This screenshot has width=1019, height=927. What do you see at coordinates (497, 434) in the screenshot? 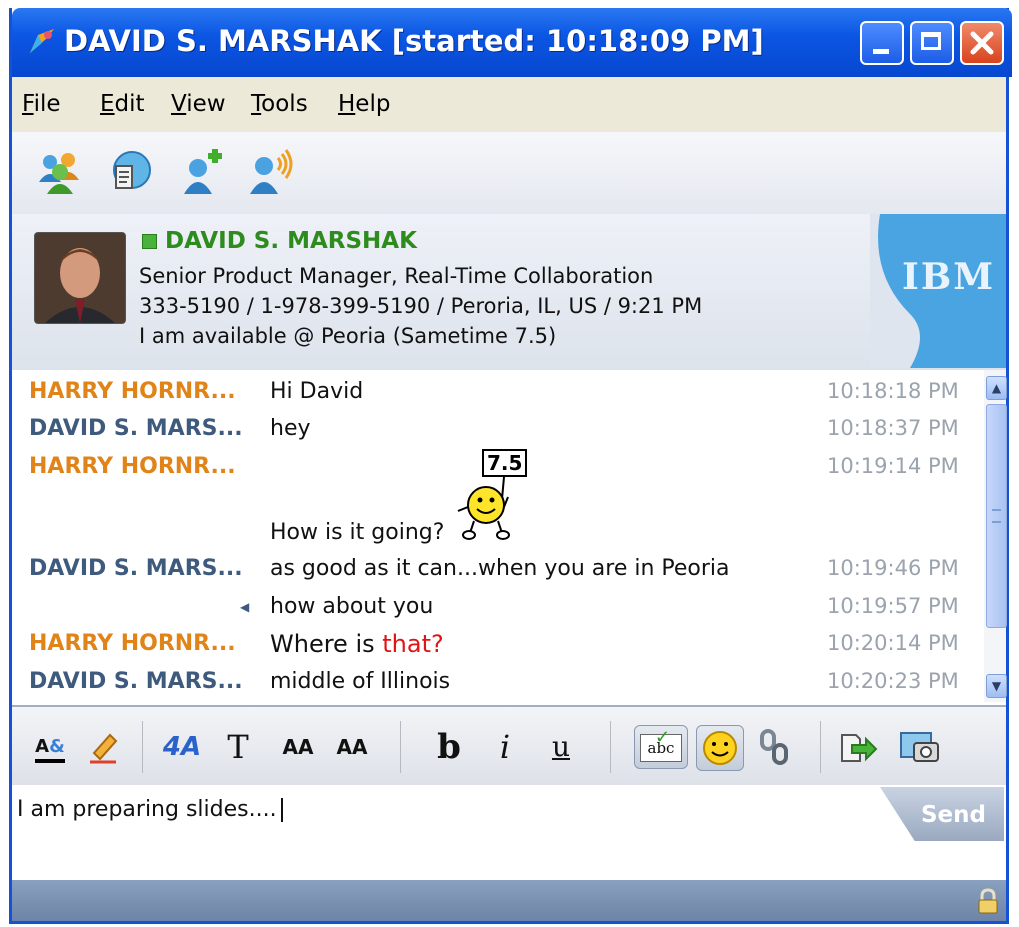
I see `message-row: DAVID S. MARS... hey 10:18:37 PM` at bounding box center [497, 434].